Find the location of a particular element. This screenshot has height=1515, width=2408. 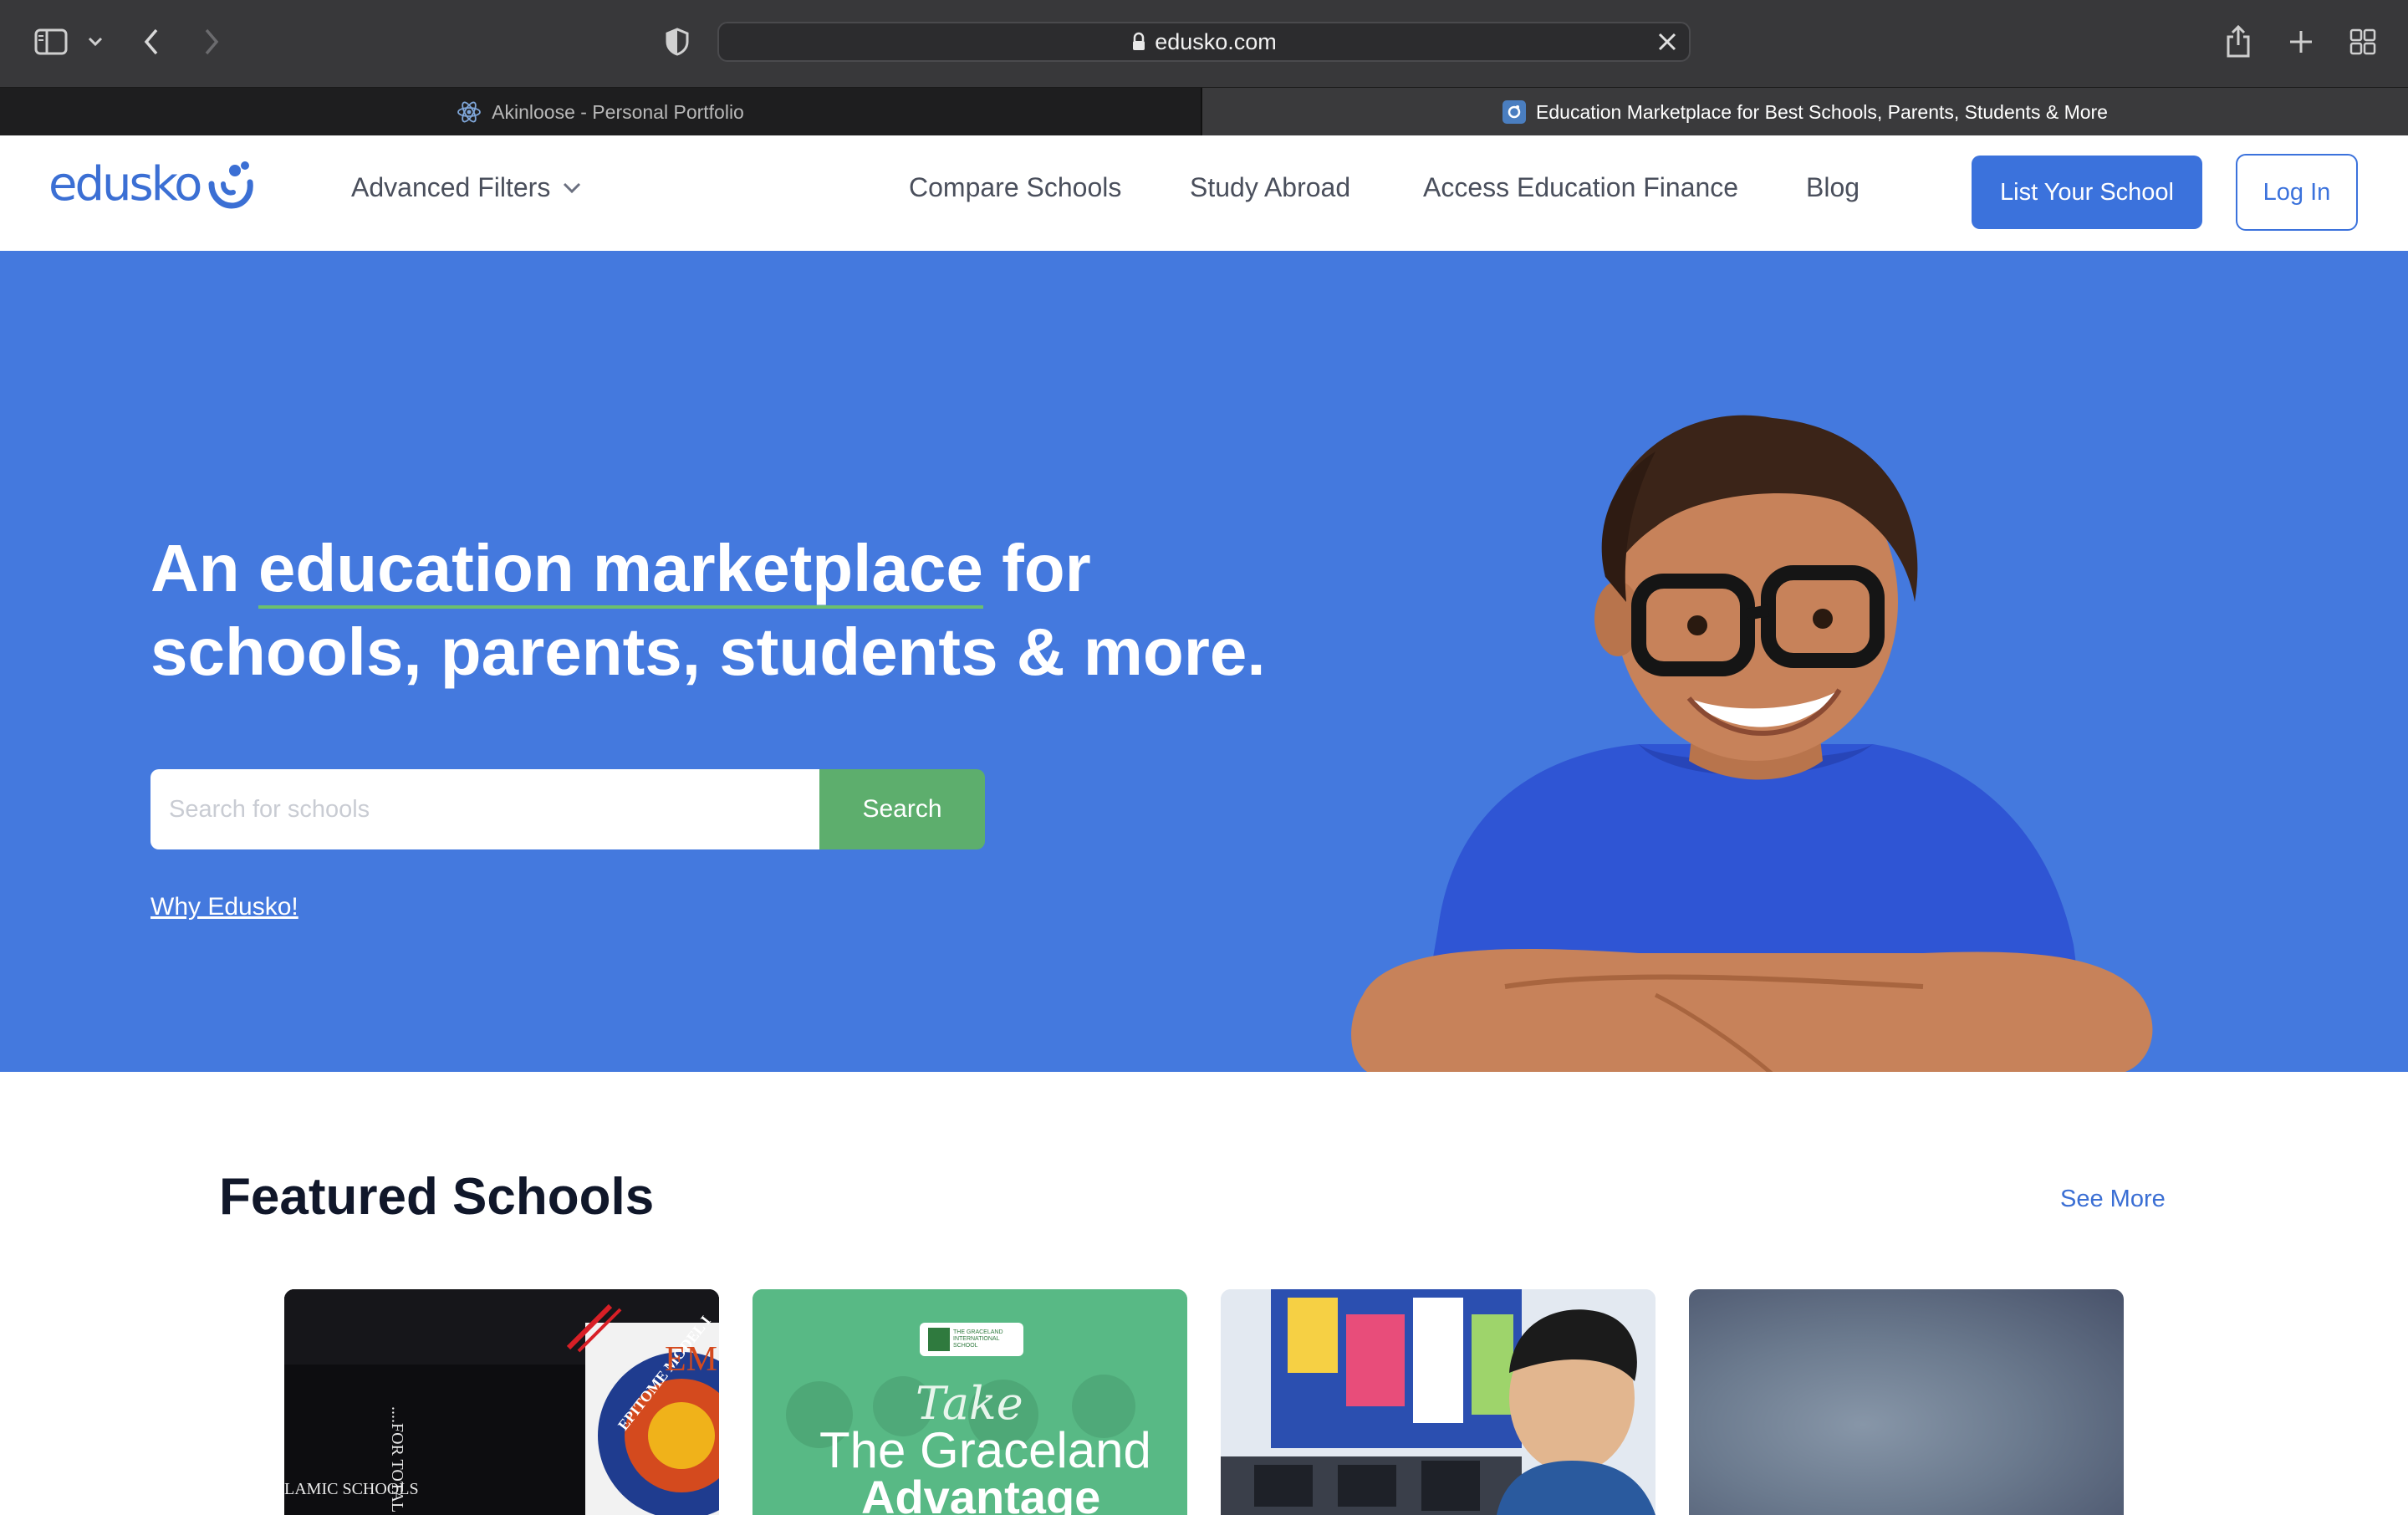

edusko-favicon-icon is located at coordinates (1515, 112).